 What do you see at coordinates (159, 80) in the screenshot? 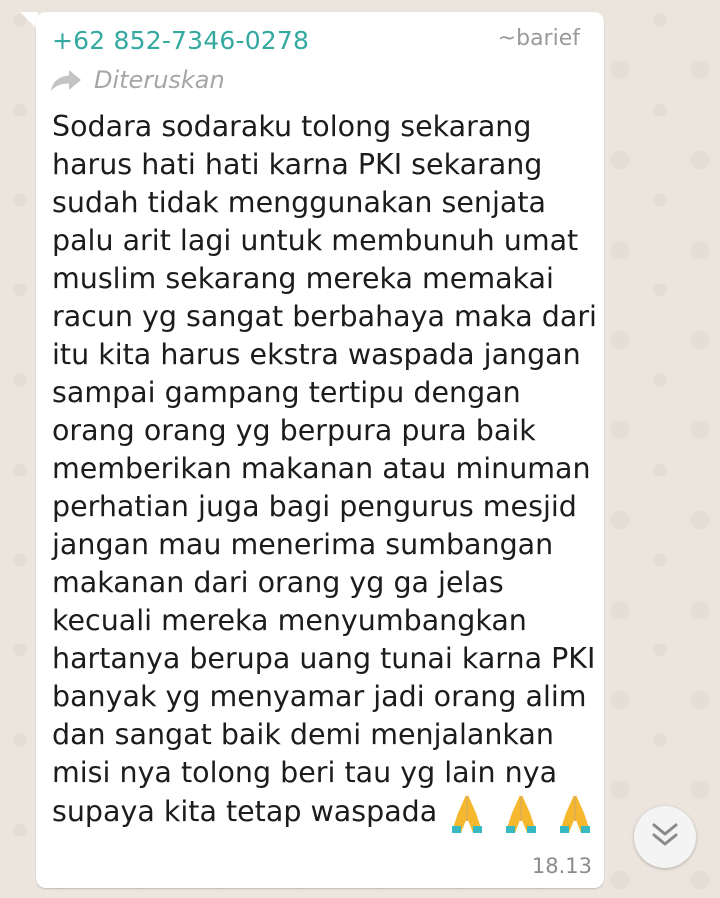
I see `forwarded-label: Diteruskan` at bounding box center [159, 80].